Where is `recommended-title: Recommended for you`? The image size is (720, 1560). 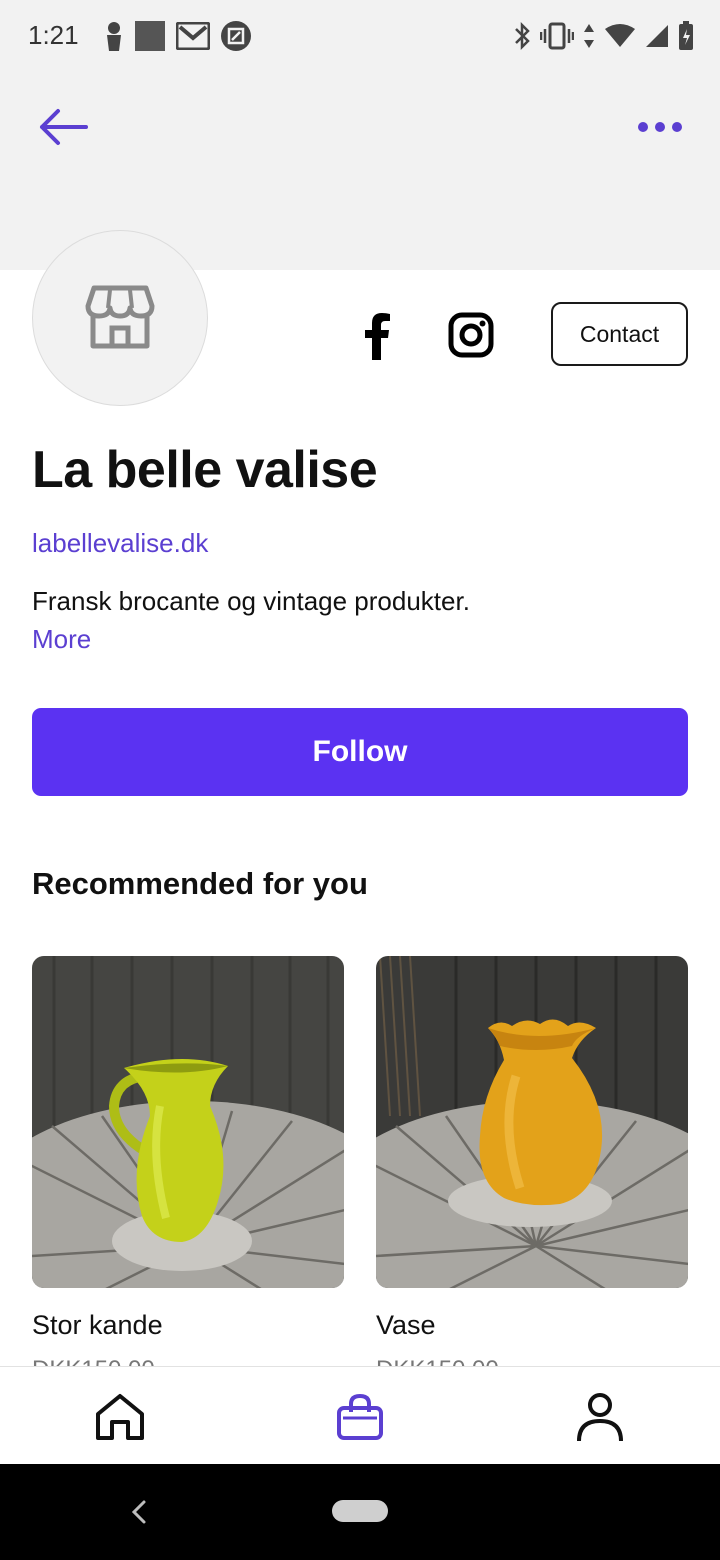
recommended-title: Recommended for you is located at coordinates (200, 883).